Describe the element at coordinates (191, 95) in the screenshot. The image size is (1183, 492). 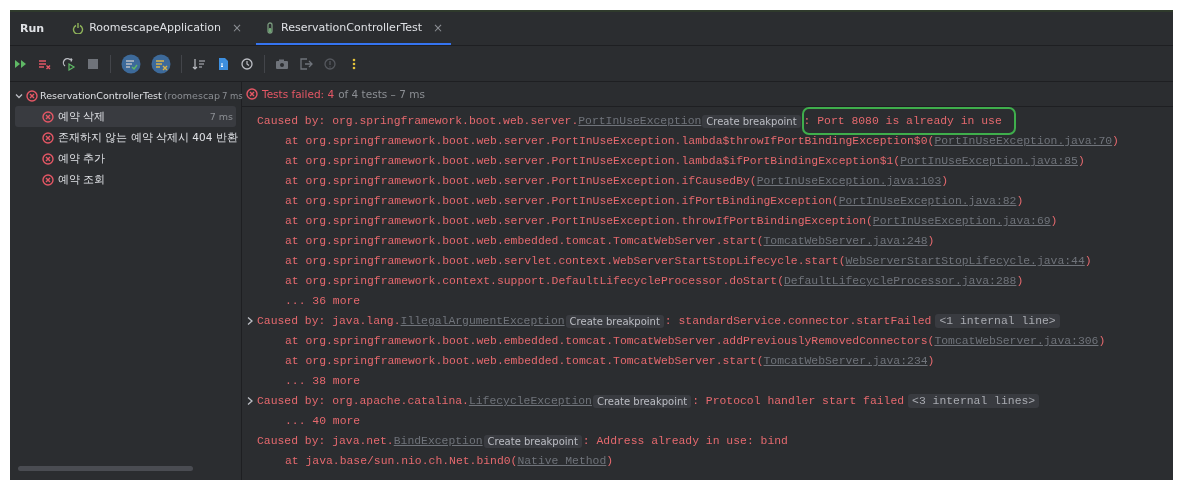
I see `test-detail: (roomescap` at that location.